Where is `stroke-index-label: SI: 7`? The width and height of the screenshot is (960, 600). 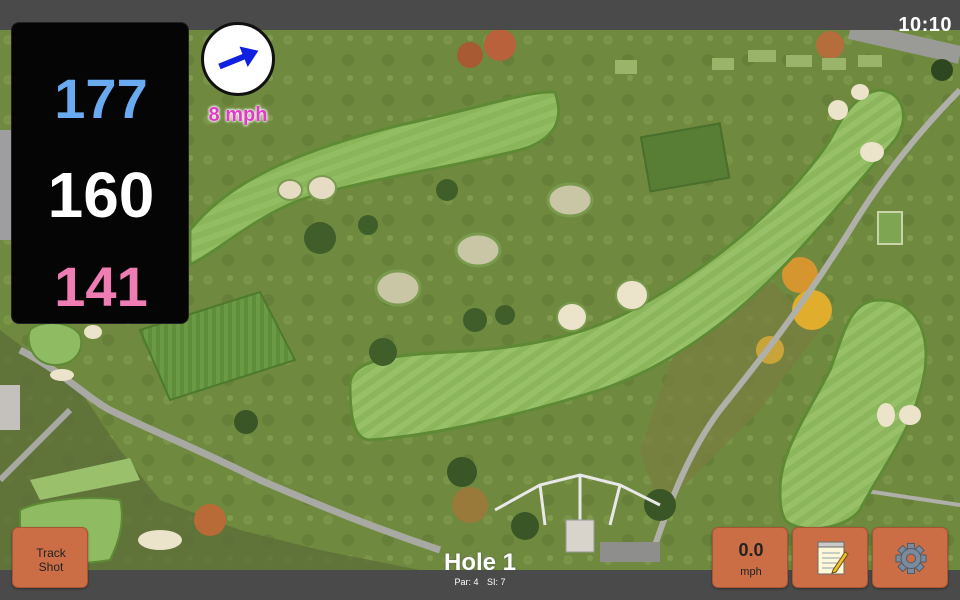
stroke-index-label: SI: 7 is located at coordinates (496, 582).